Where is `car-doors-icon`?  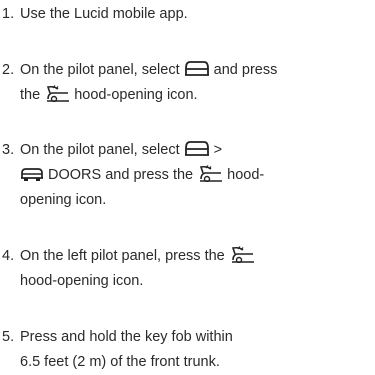 car-doors-icon is located at coordinates (32, 174).